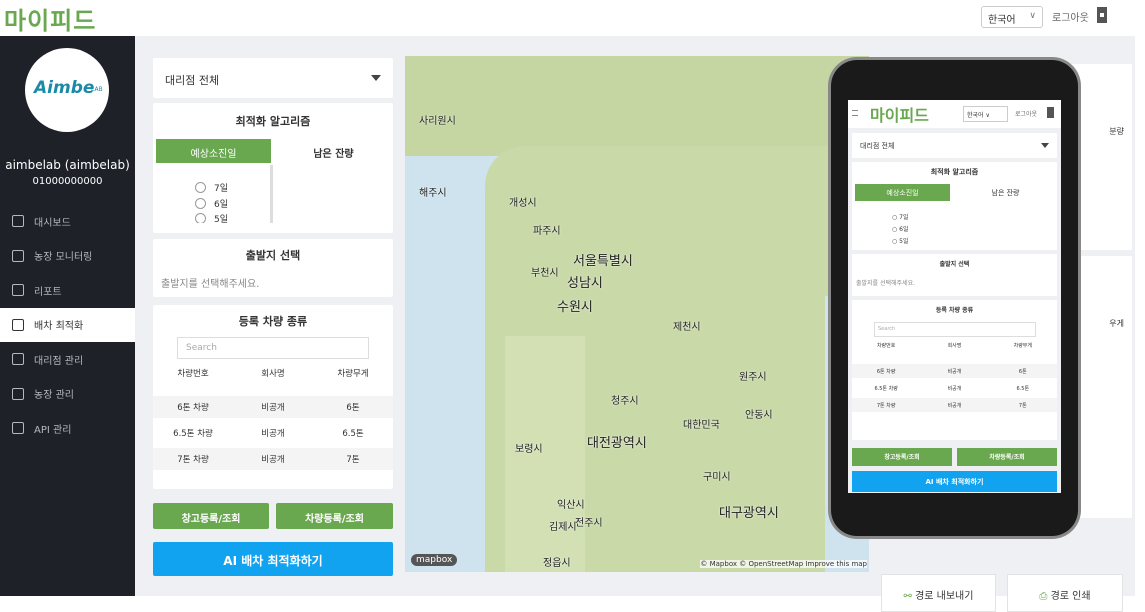  I want to click on phone-radio-option: ○ 7일, so click(900, 216).